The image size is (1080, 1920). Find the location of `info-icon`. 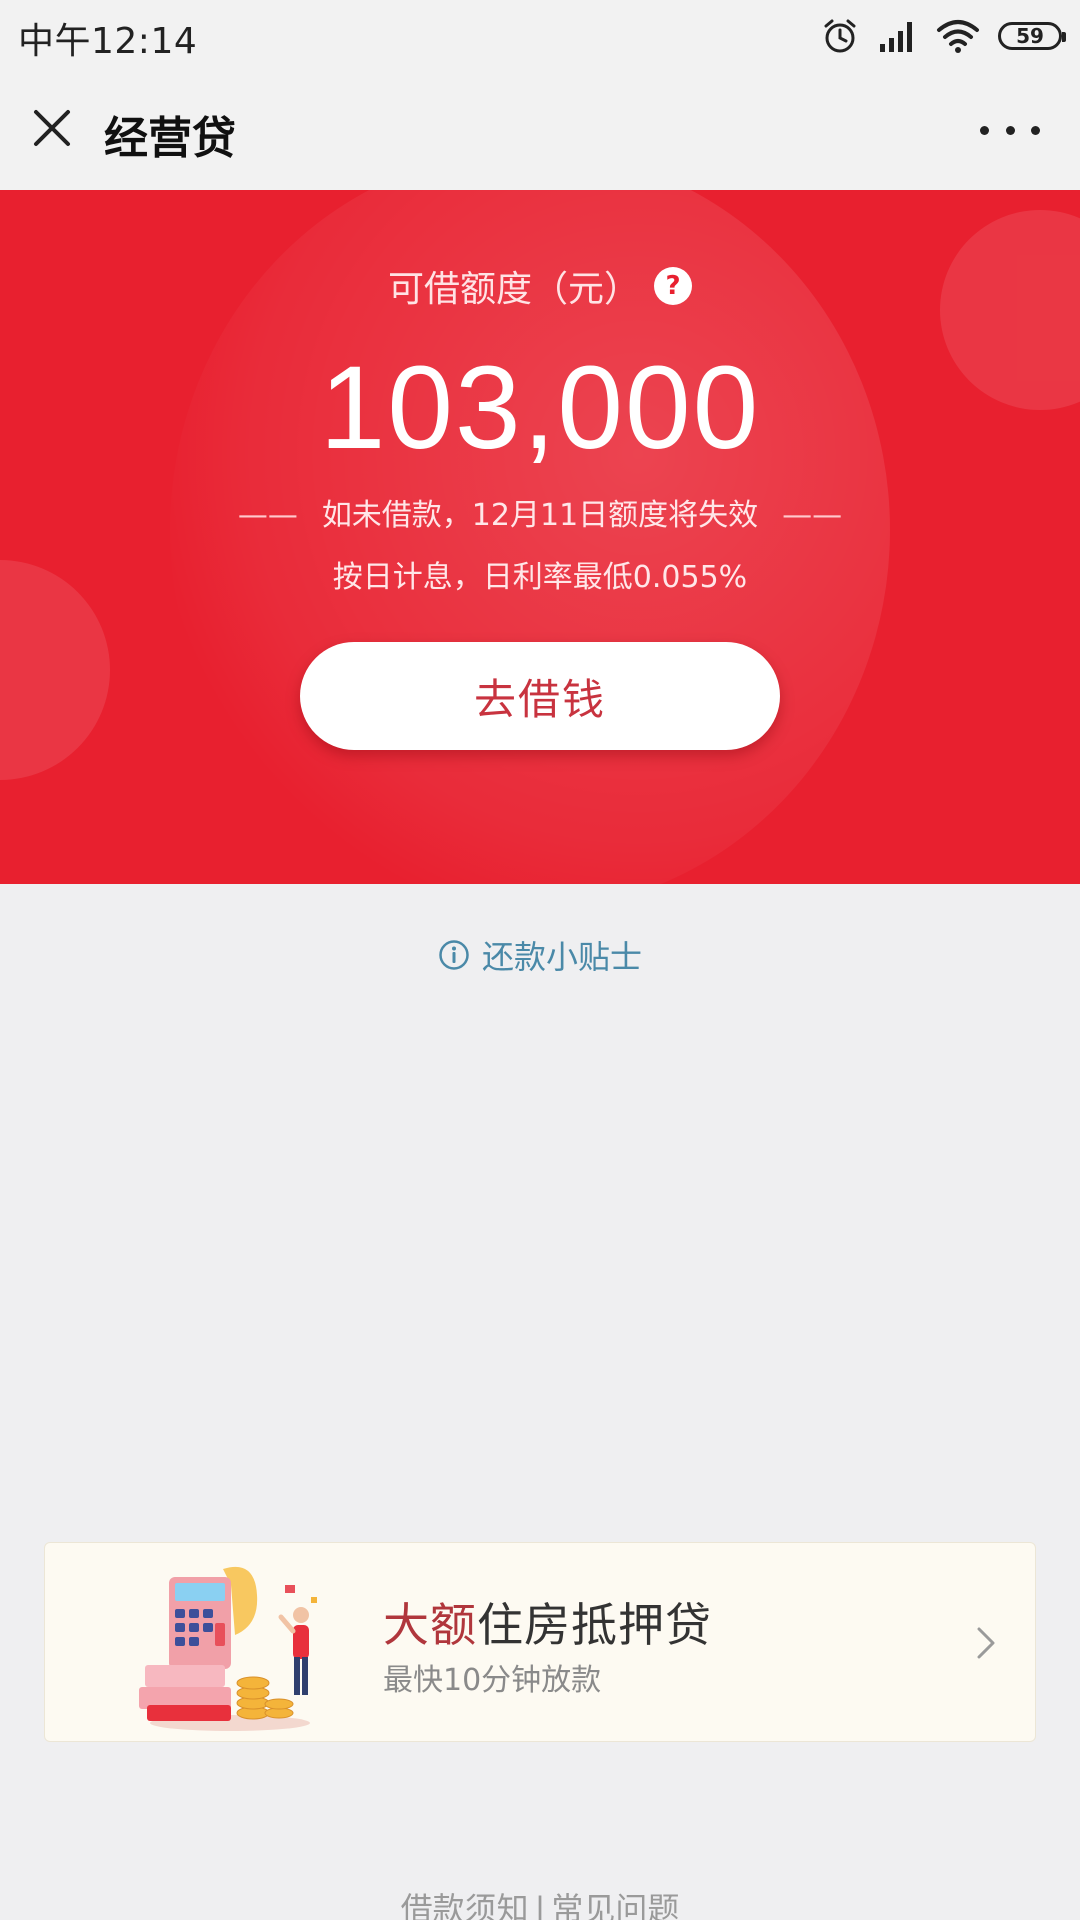

info-icon is located at coordinates (454, 955).